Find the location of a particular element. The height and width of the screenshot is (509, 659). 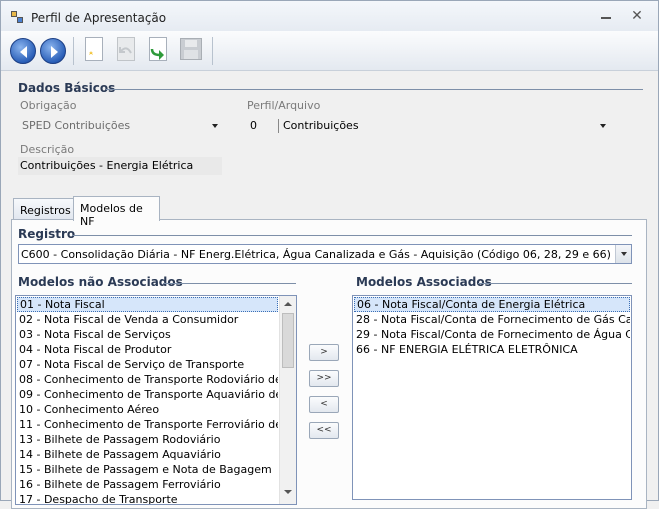

obrigacao-combo: SPED Contribuições is located at coordinates (120, 126).